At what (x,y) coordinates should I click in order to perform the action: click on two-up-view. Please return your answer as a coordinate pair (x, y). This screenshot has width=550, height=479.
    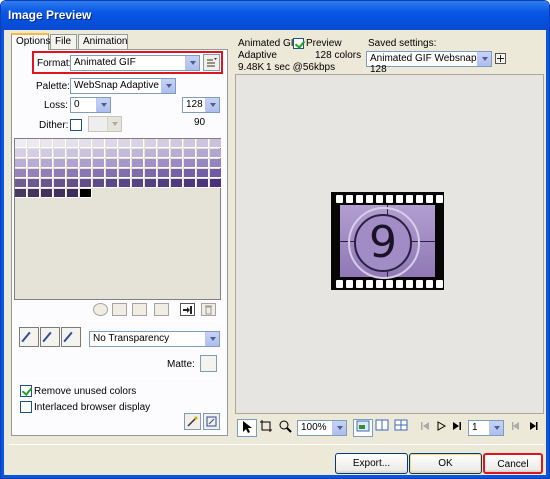
    Looking at the image, I should click on (382, 428).